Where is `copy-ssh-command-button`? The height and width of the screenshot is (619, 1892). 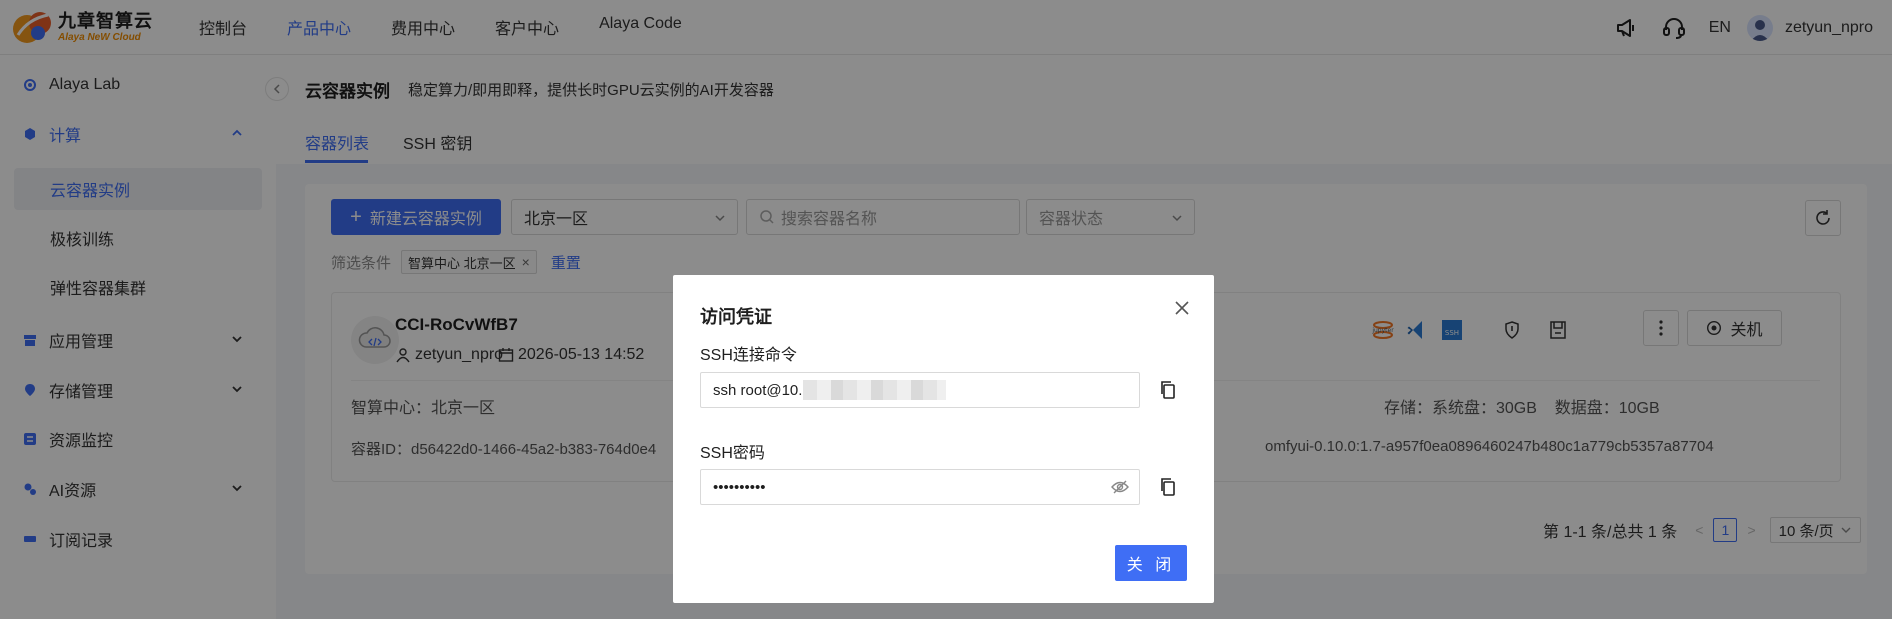
copy-ssh-command-button is located at coordinates (1168, 390).